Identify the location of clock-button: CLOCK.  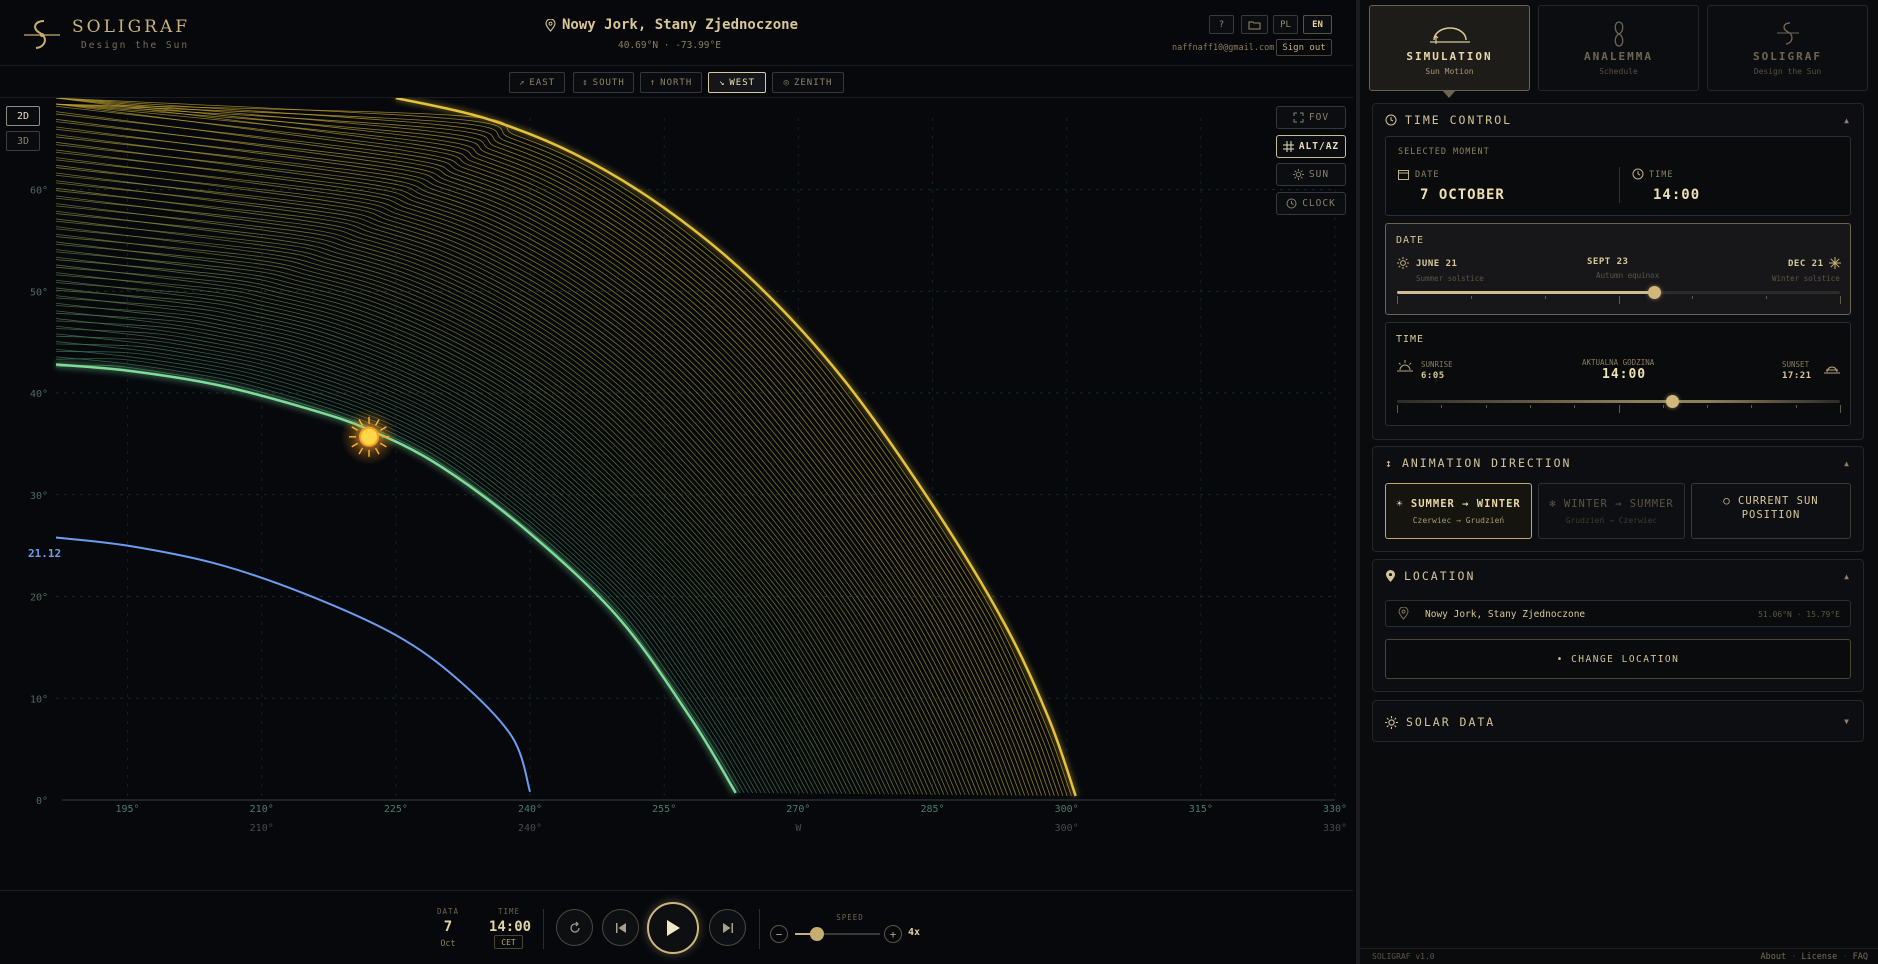
(1311, 203).